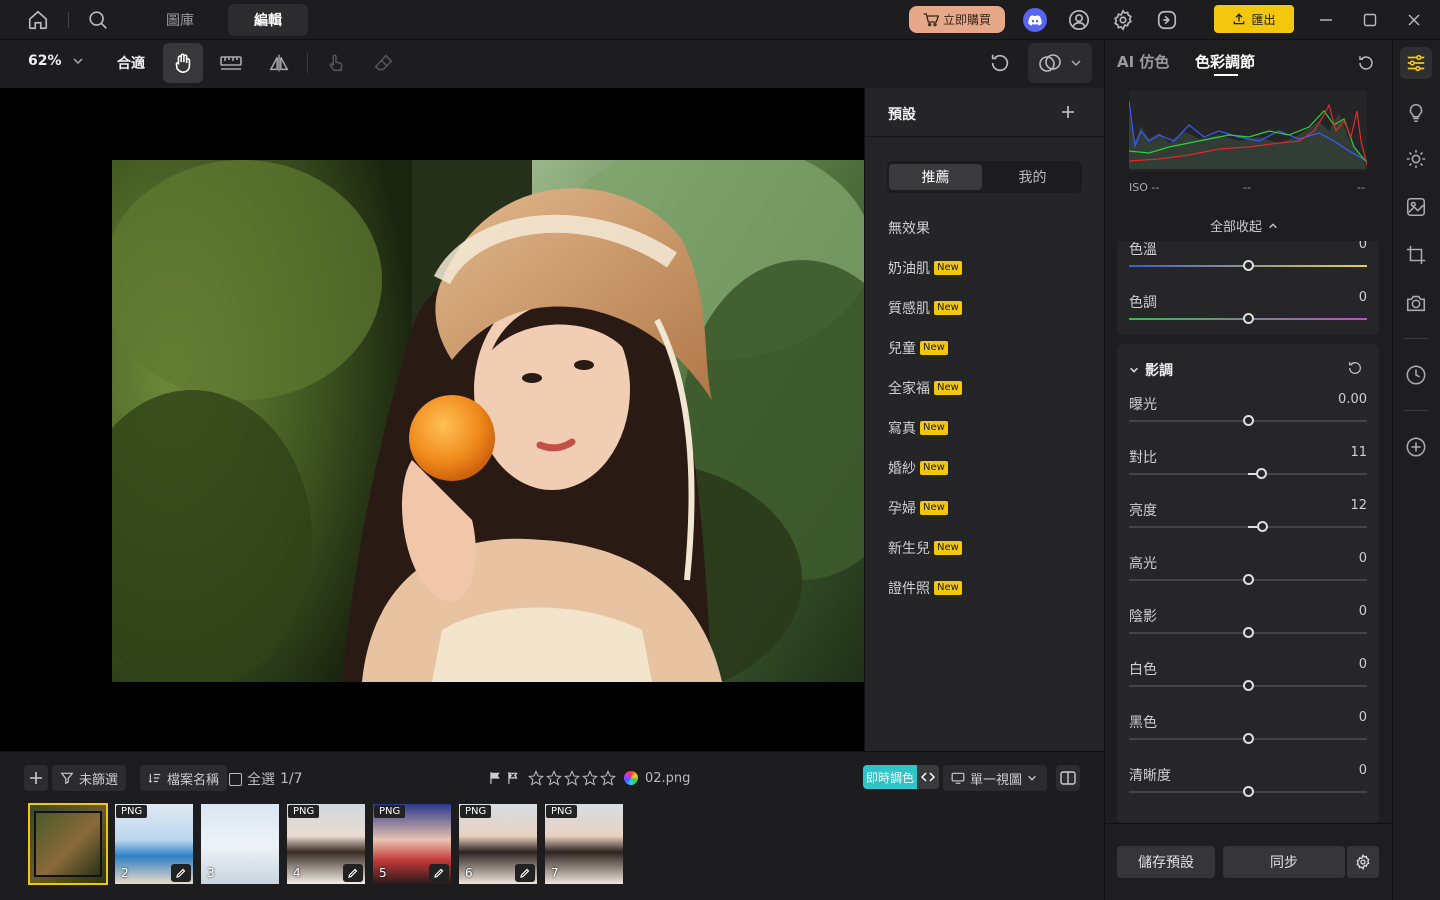 Image resolution: width=1440 pixels, height=900 pixels. What do you see at coordinates (925, 268) in the screenshot?
I see `preset-item: 奶油肌 New` at bounding box center [925, 268].